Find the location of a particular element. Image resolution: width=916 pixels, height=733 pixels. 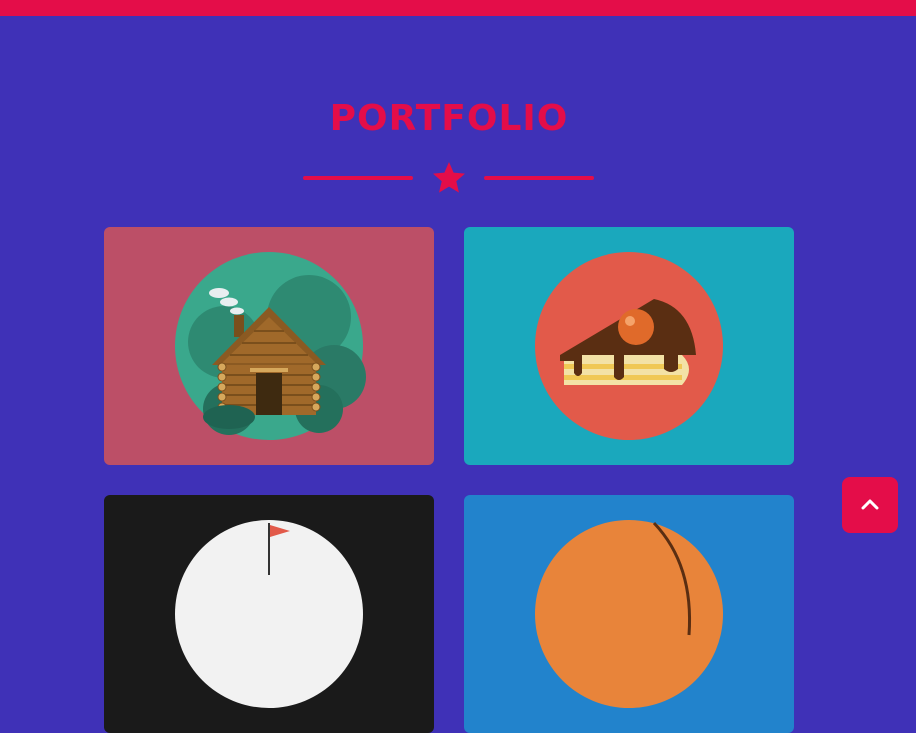

portfolio-item-basketball is located at coordinates (629, 614).